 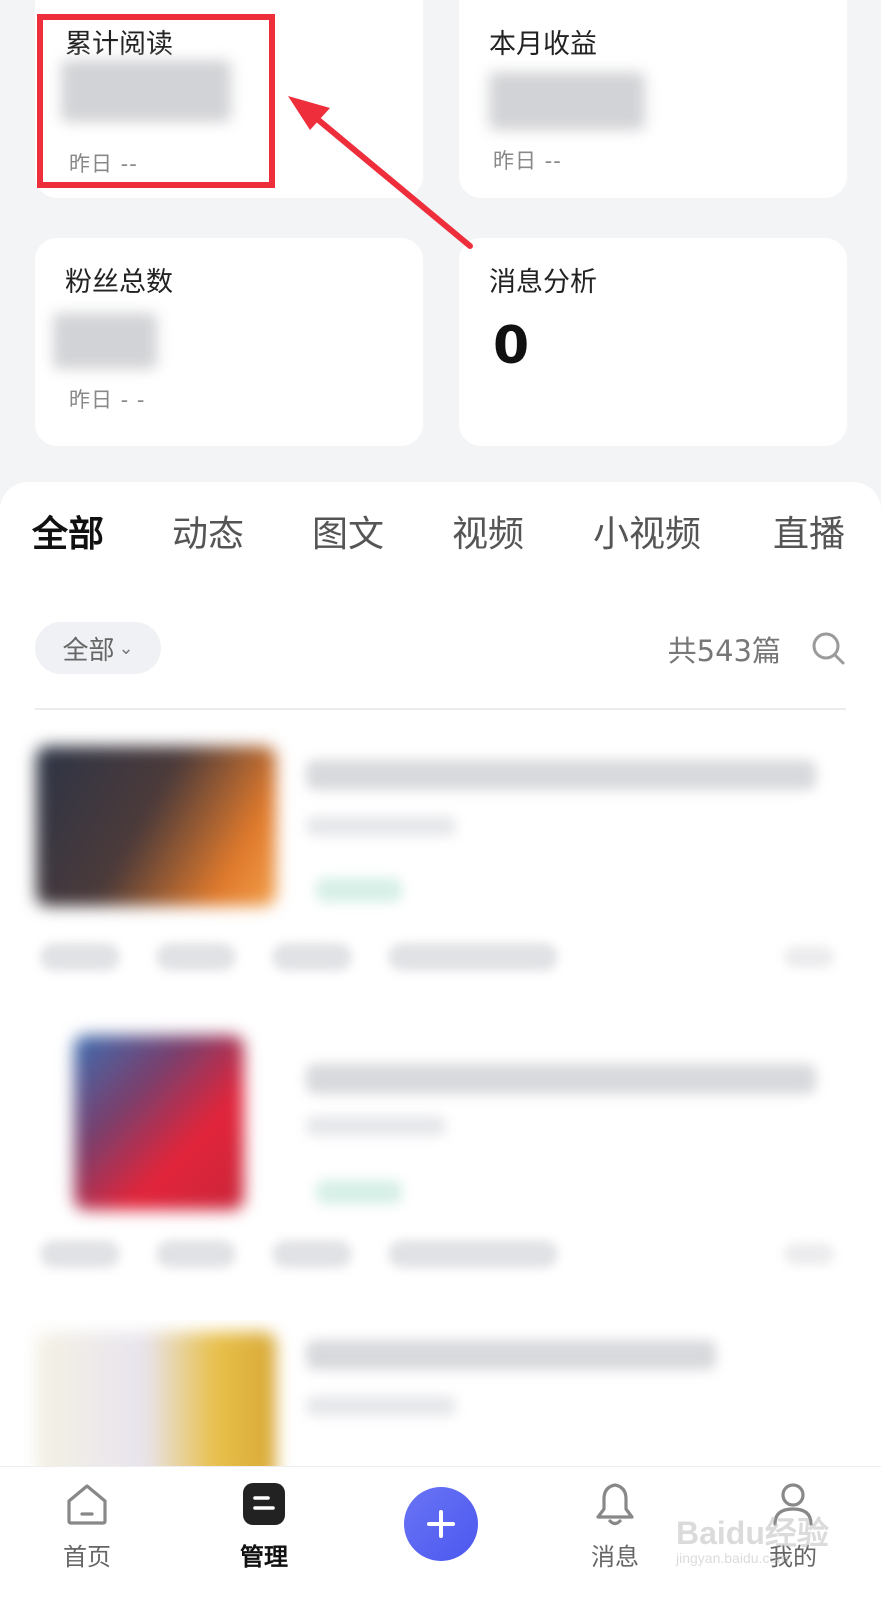 What do you see at coordinates (543, 282) in the screenshot?
I see `stat-title: 消息分析` at bounding box center [543, 282].